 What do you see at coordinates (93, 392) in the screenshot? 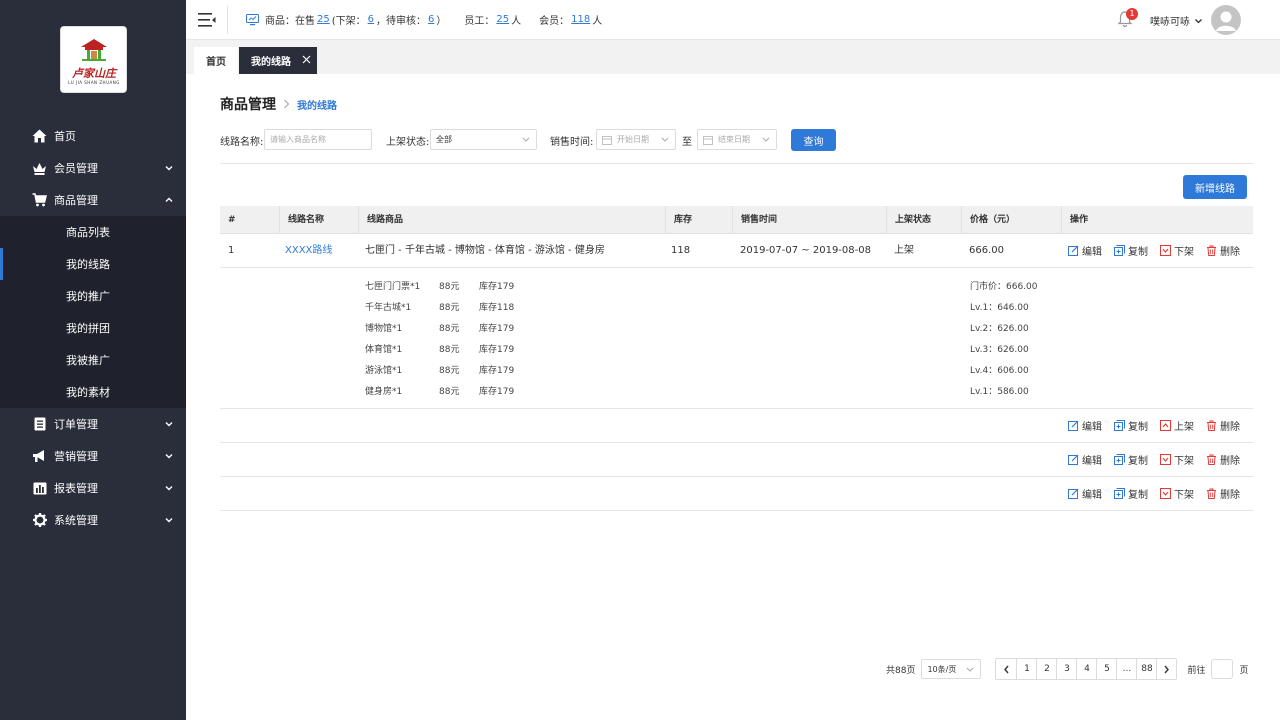
I see `sidebar-subitem-materials: 我的素材` at bounding box center [93, 392].